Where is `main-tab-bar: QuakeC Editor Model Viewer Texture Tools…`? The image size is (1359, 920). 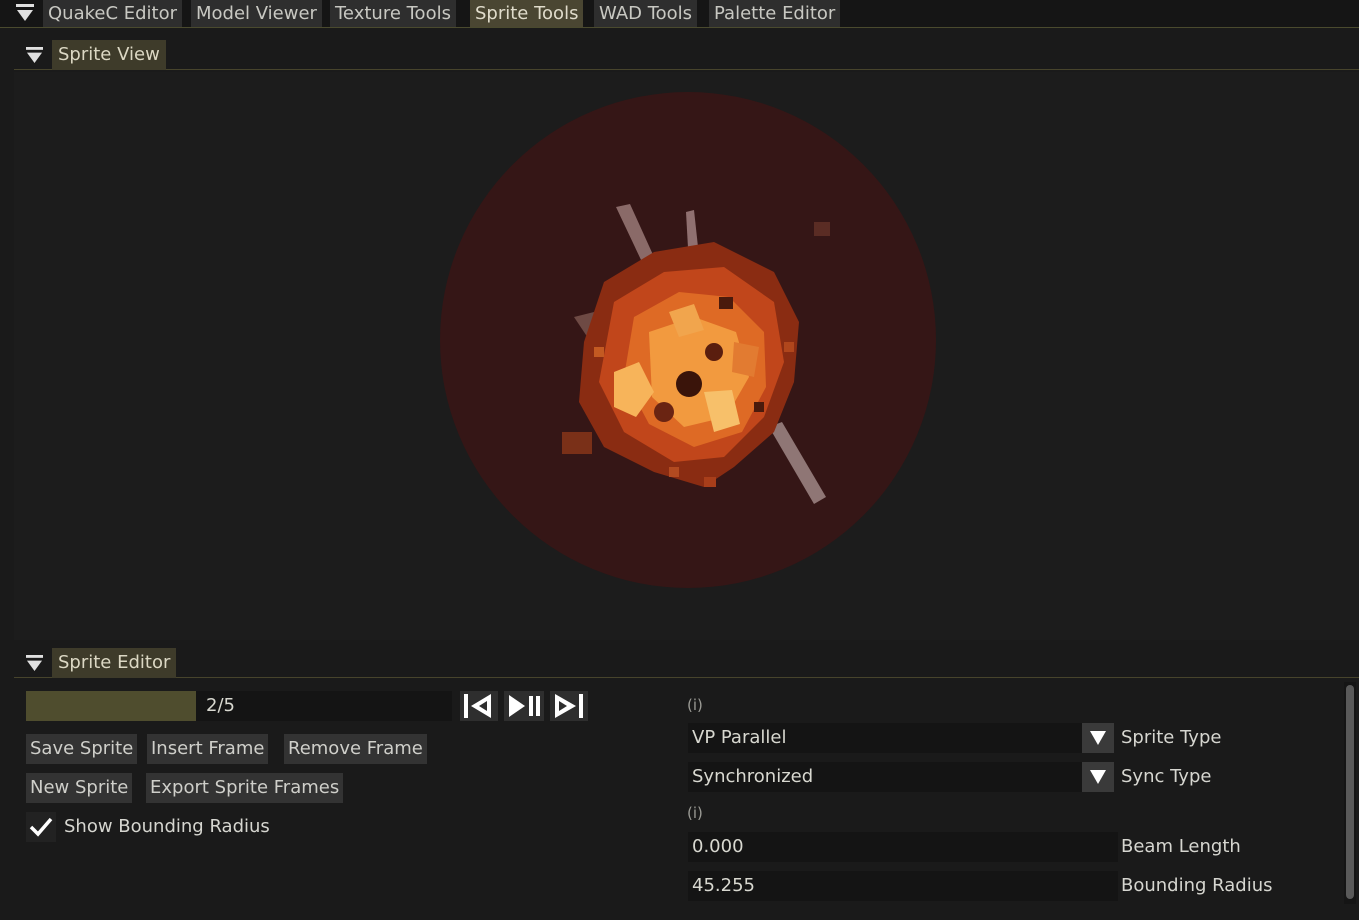 main-tab-bar: QuakeC Editor Model Viewer Texture Tools… is located at coordinates (679, 14).